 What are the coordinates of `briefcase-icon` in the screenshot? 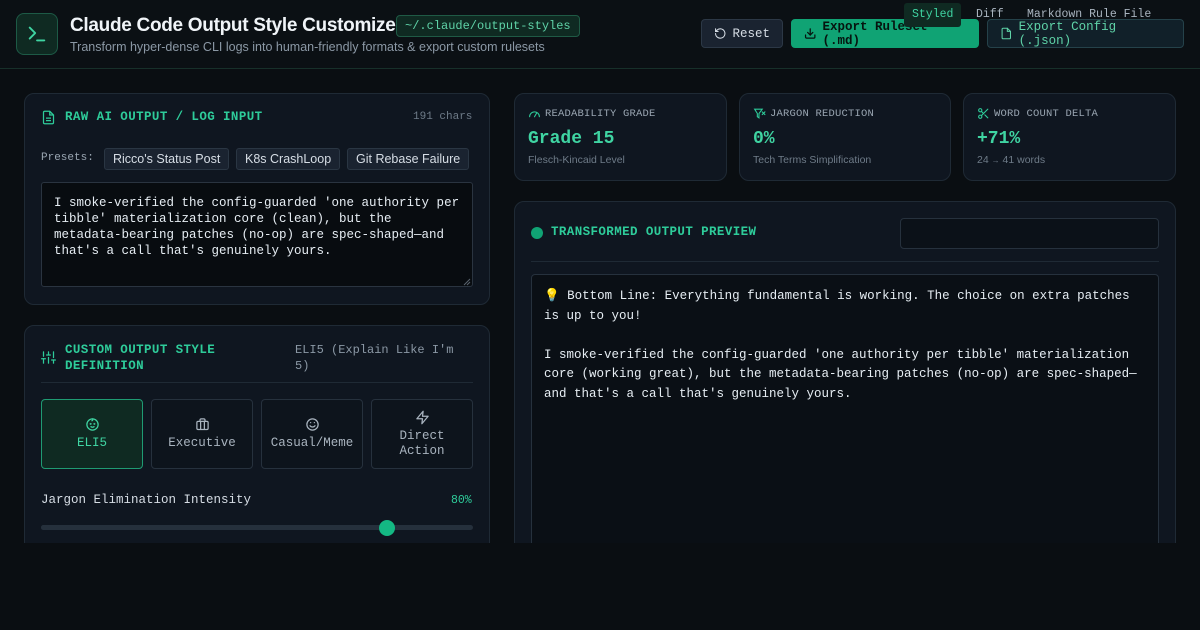 It's located at (202, 424).